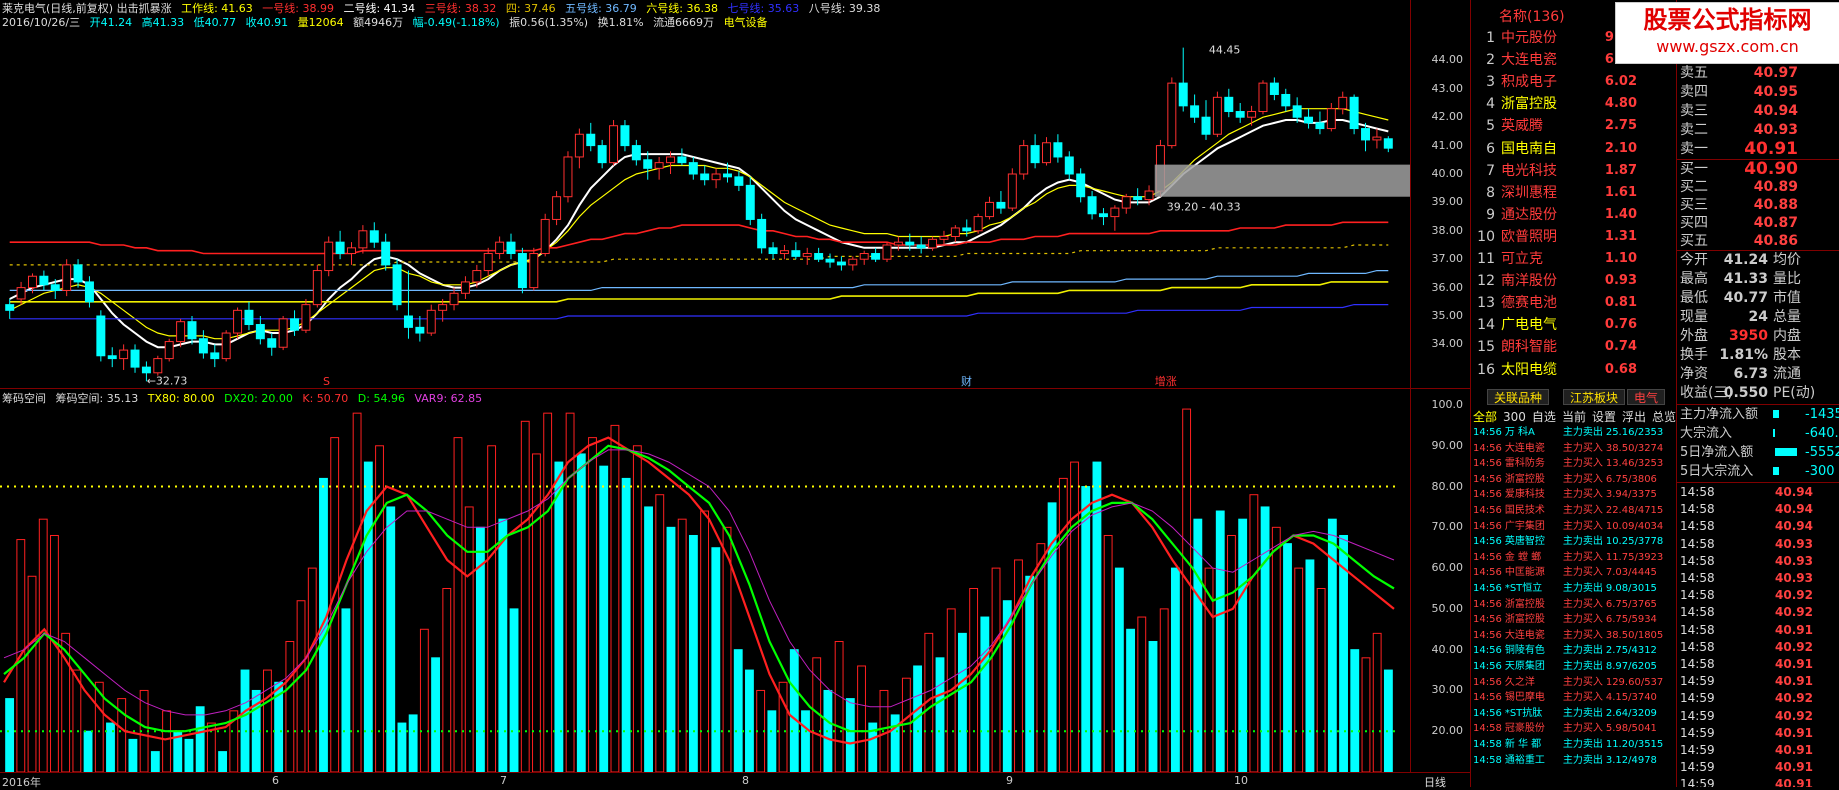 The image size is (1839, 790). I want to click on trade-row: 14:56 大连电瓷 主力买入 38.50/1805, so click(1568, 636).